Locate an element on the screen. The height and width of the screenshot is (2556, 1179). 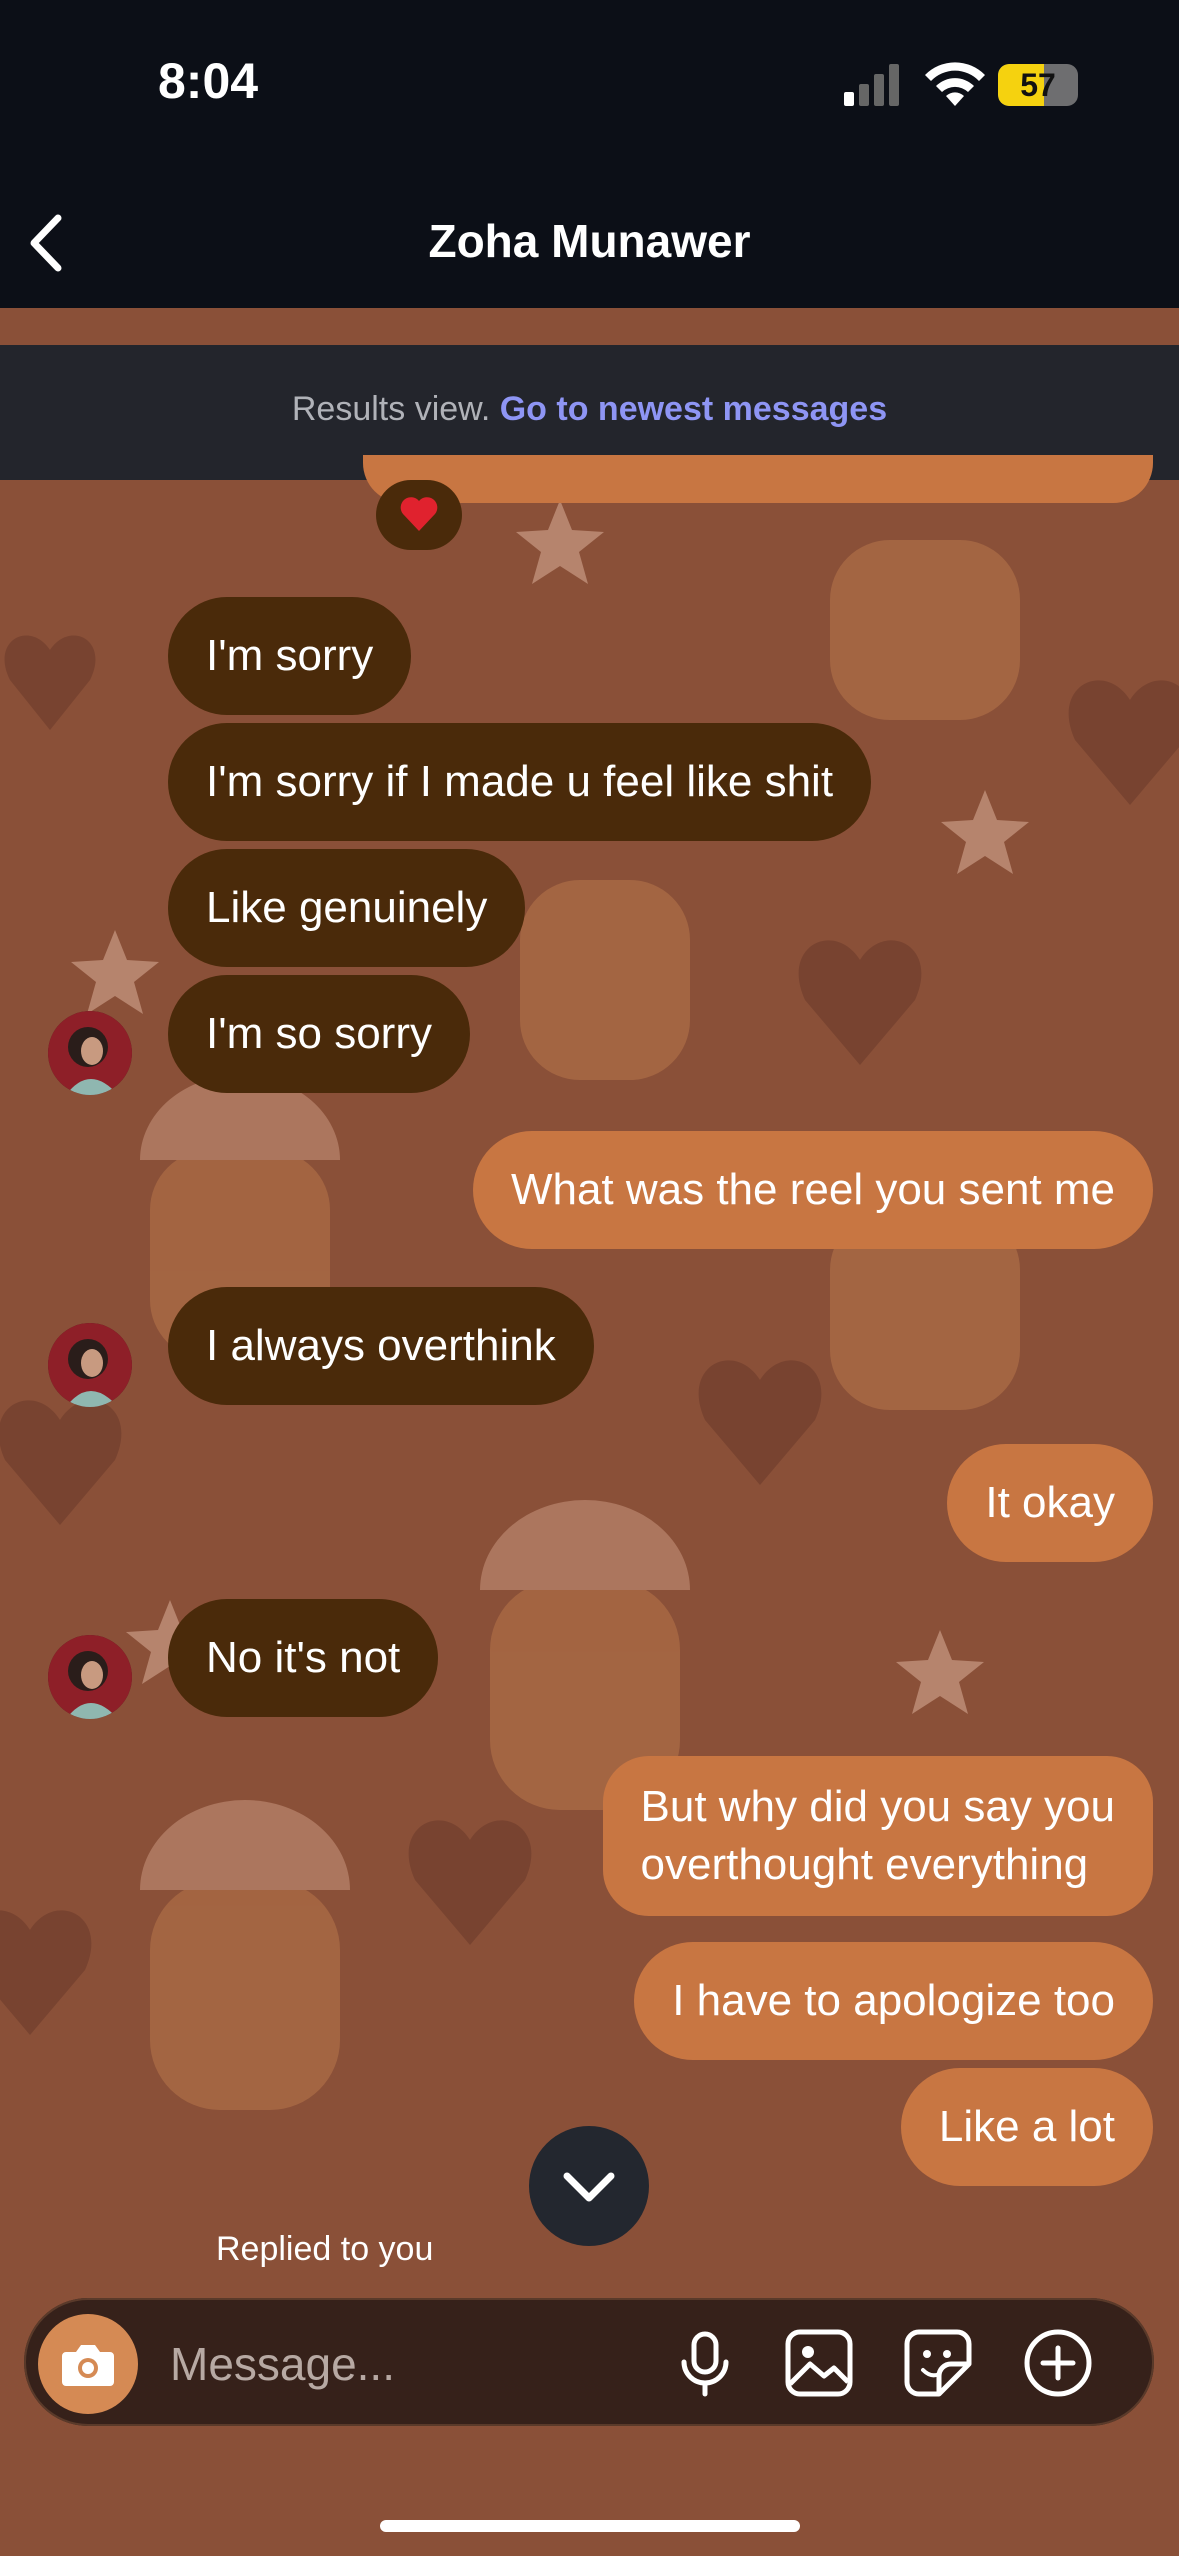
results-view-label: Results view. is located at coordinates (391, 409).